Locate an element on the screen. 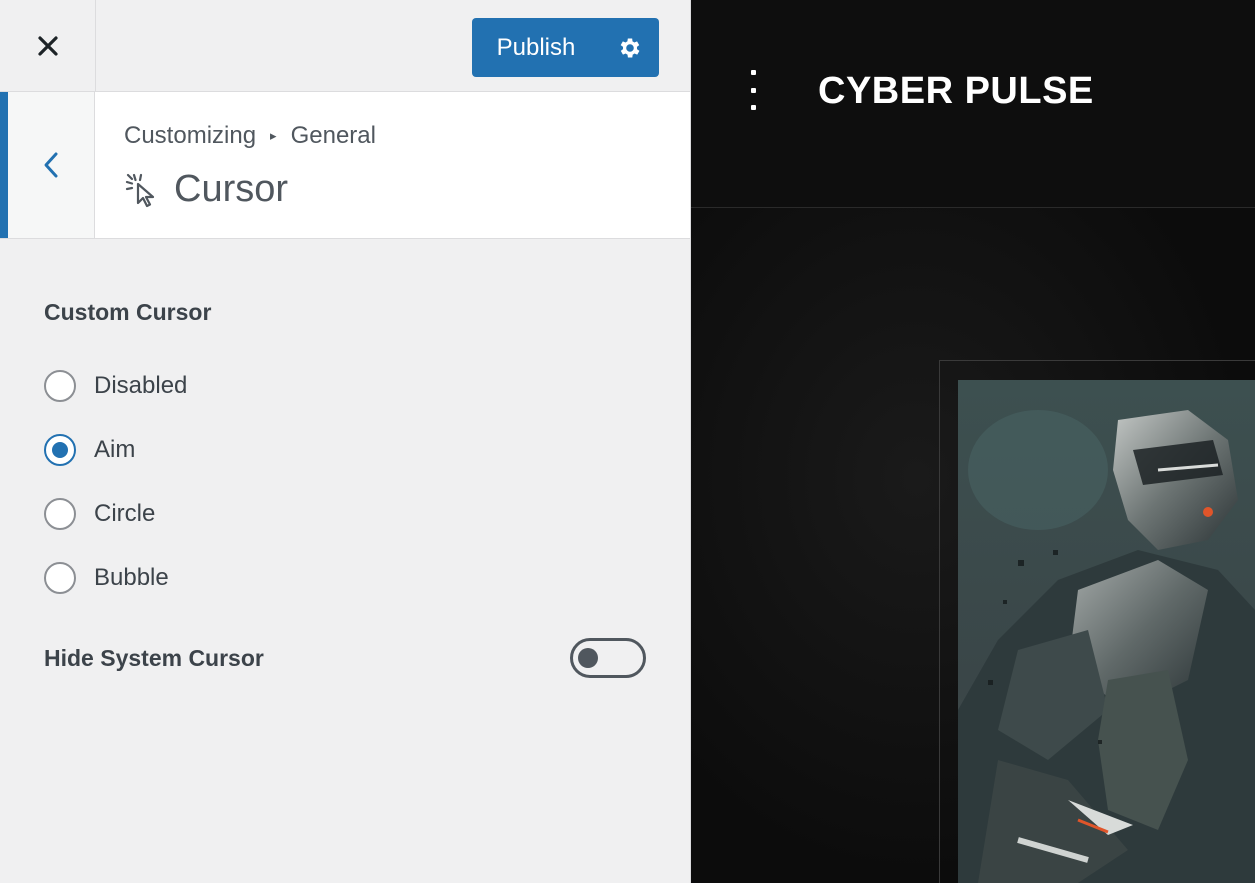 The width and height of the screenshot is (1255, 883). cursor-click-icon is located at coordinates (142, 190).